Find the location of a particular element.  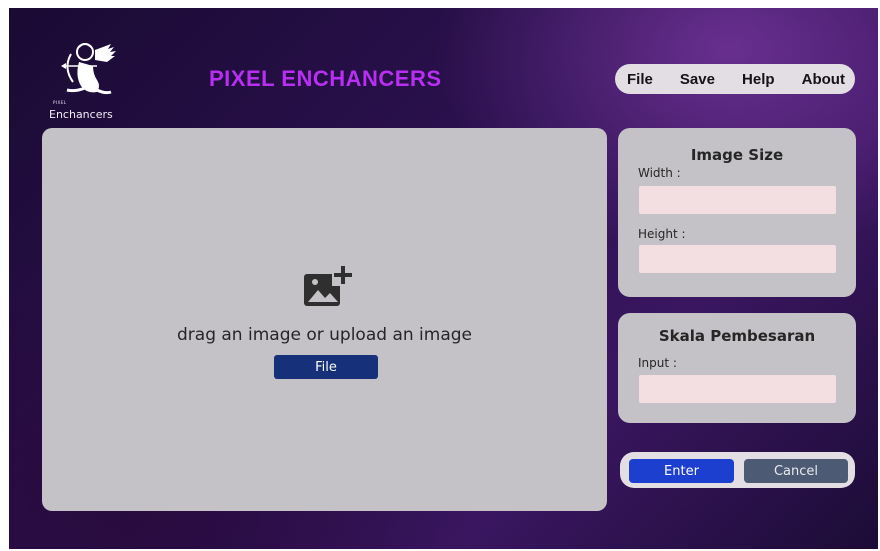

scale-title: Skala Pembesaran is located at coordinates (737, 336).